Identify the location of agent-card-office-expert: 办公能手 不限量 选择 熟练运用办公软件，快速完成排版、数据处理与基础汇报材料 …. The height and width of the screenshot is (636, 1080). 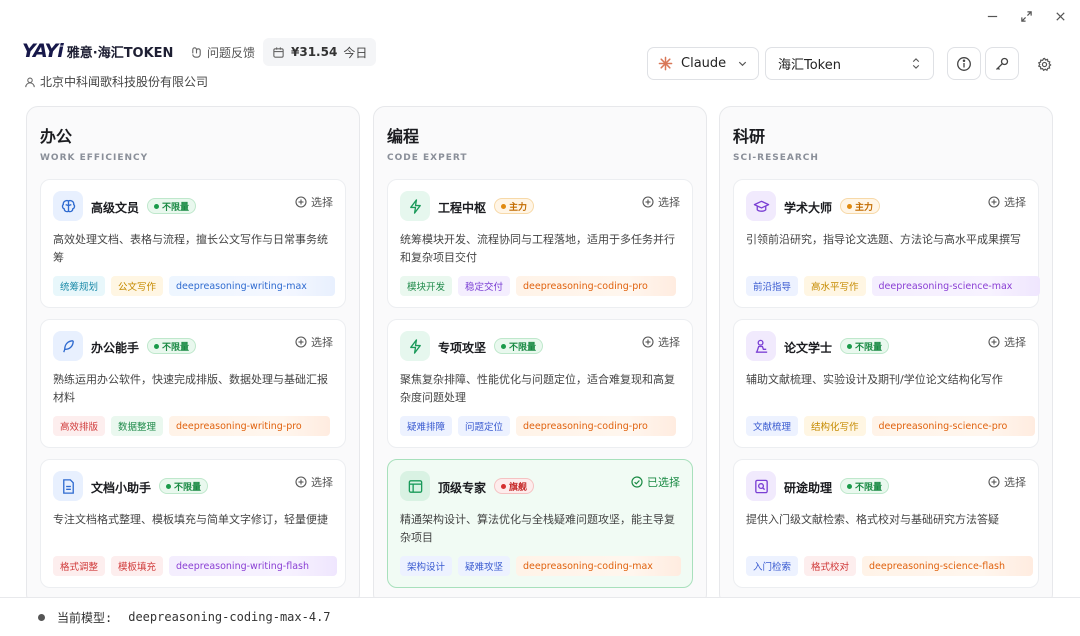
(193, 383).